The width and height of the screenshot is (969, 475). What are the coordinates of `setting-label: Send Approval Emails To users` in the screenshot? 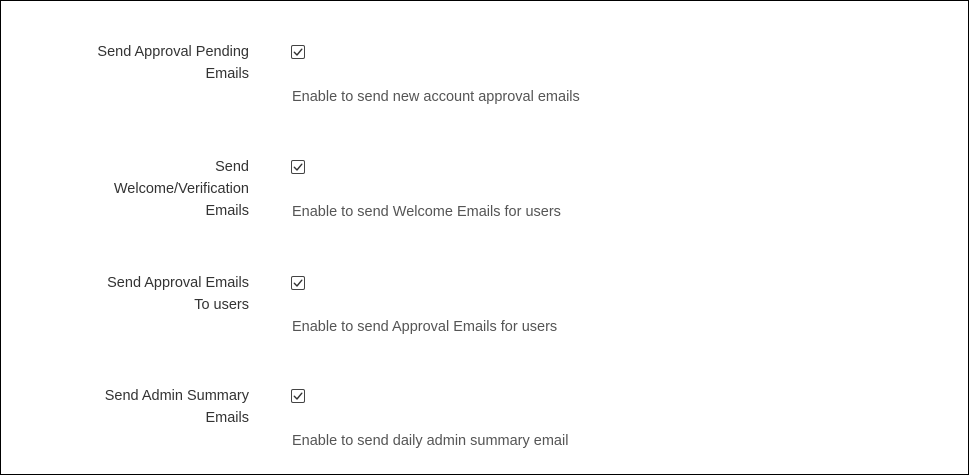 It's located at (178, 294).